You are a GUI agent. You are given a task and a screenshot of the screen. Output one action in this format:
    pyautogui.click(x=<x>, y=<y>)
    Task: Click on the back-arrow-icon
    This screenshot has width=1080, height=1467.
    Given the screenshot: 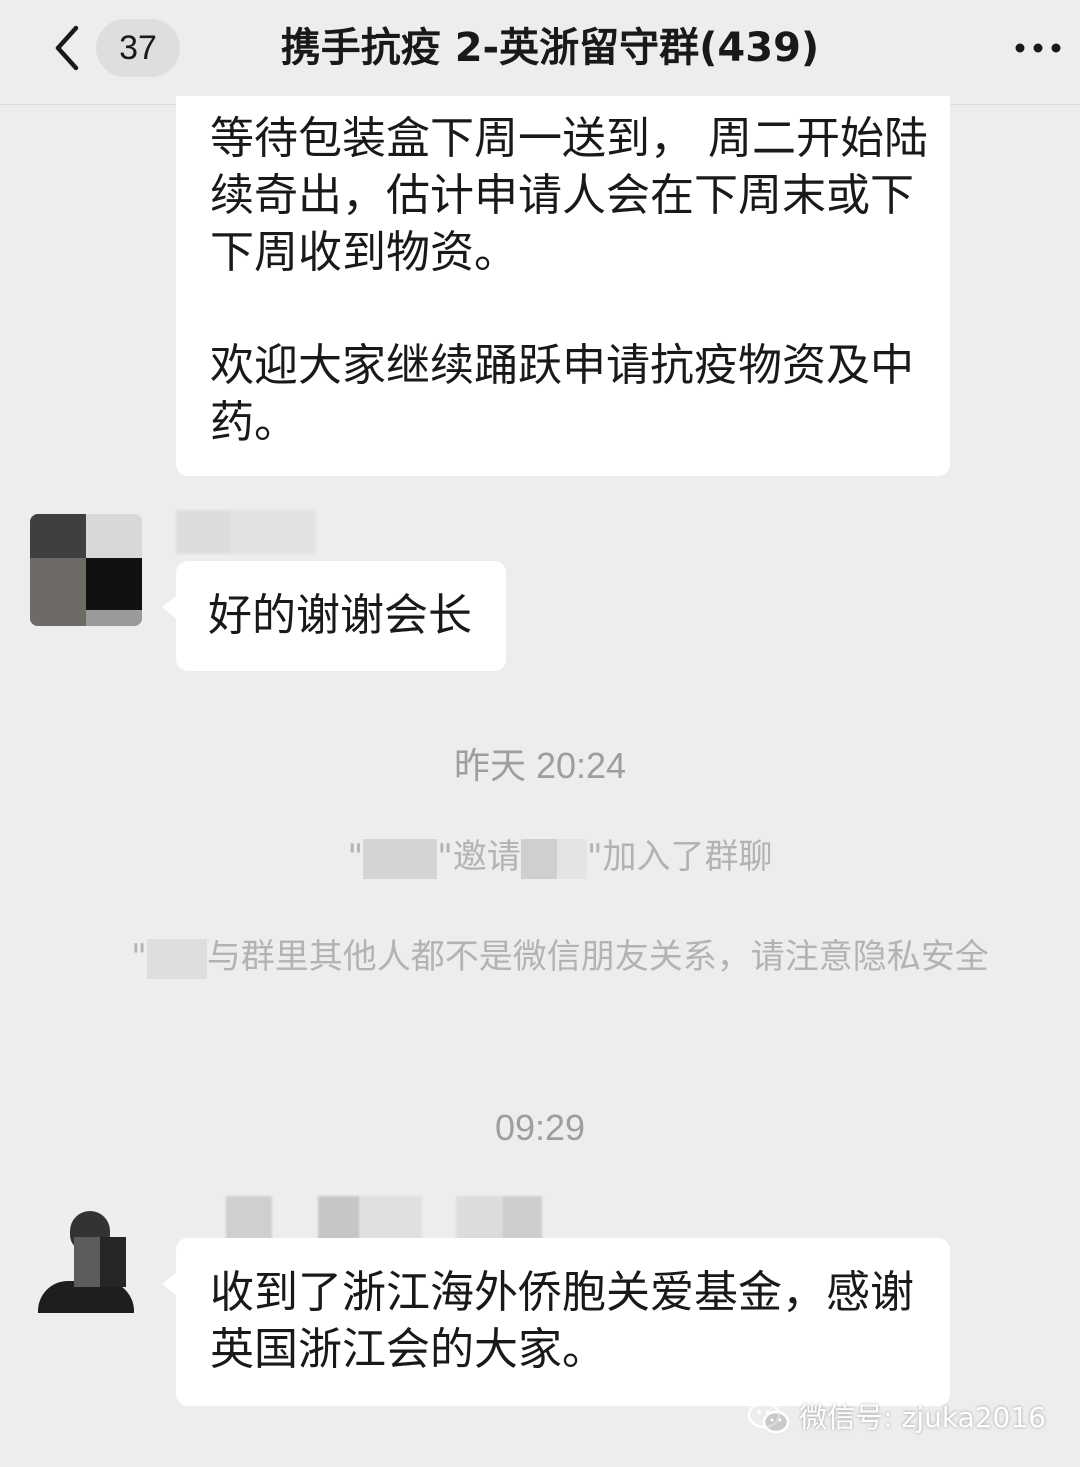 What is the action you would take?
    pyautogui.click(x=68, y=48)
    